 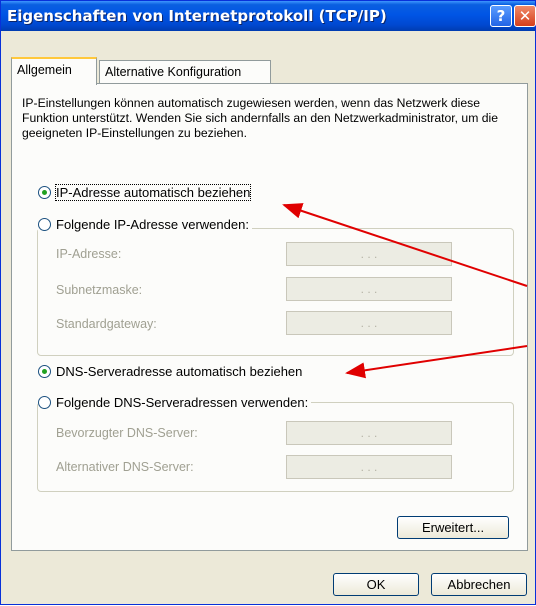 I want to click on alternate-dns-input: . . ., so click(x=369, y=467).